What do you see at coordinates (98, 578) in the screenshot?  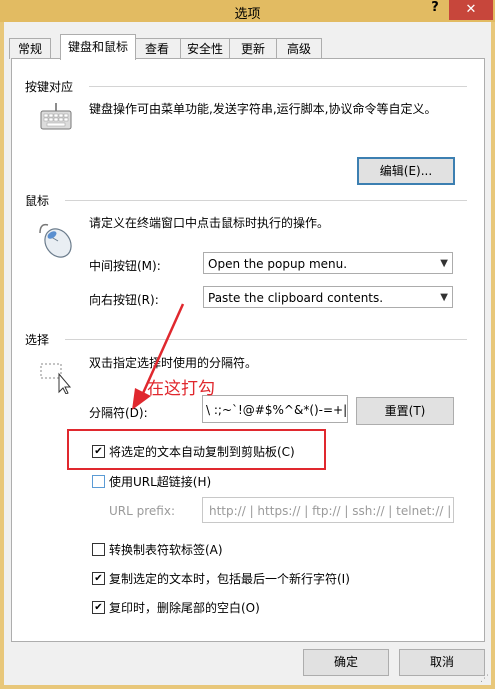 I see `copy-include-newline-checkbox: ✔` at bounding box center [98, 578].